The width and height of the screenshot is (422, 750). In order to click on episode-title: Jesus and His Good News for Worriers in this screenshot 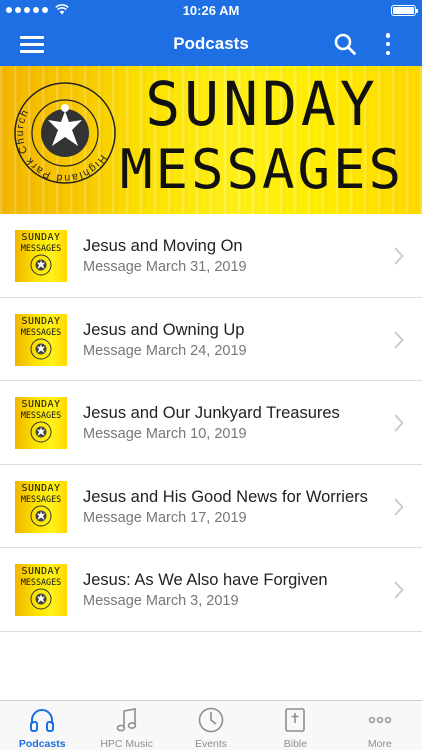, I will do `click(225, 496)`.